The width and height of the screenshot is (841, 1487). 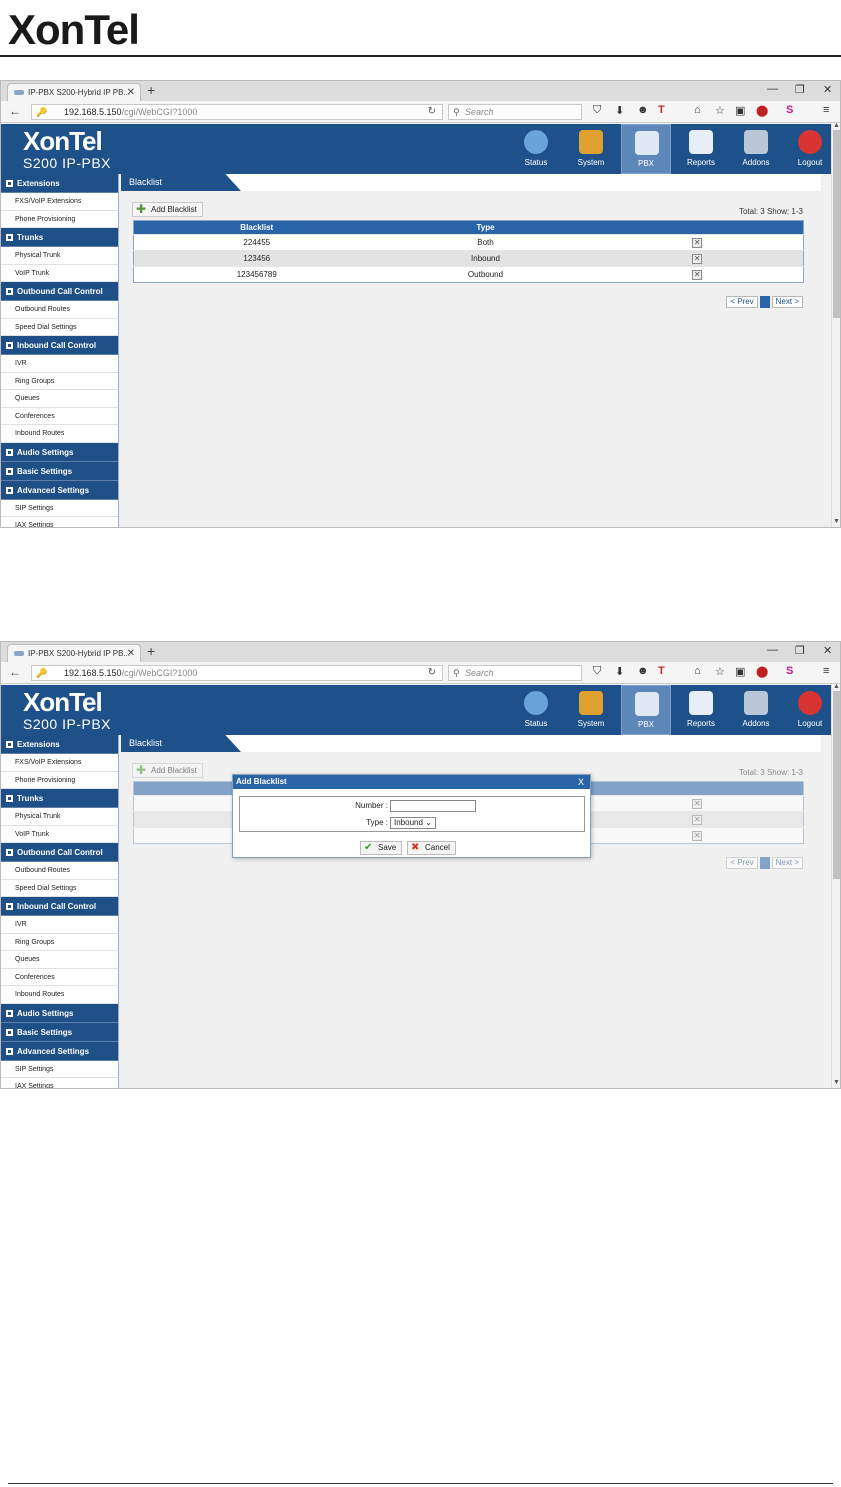 What do you see at coordinates (742, 302) in the screenshot?
I see `prev-page-button: < Prev` at bounding box center [742, 302].